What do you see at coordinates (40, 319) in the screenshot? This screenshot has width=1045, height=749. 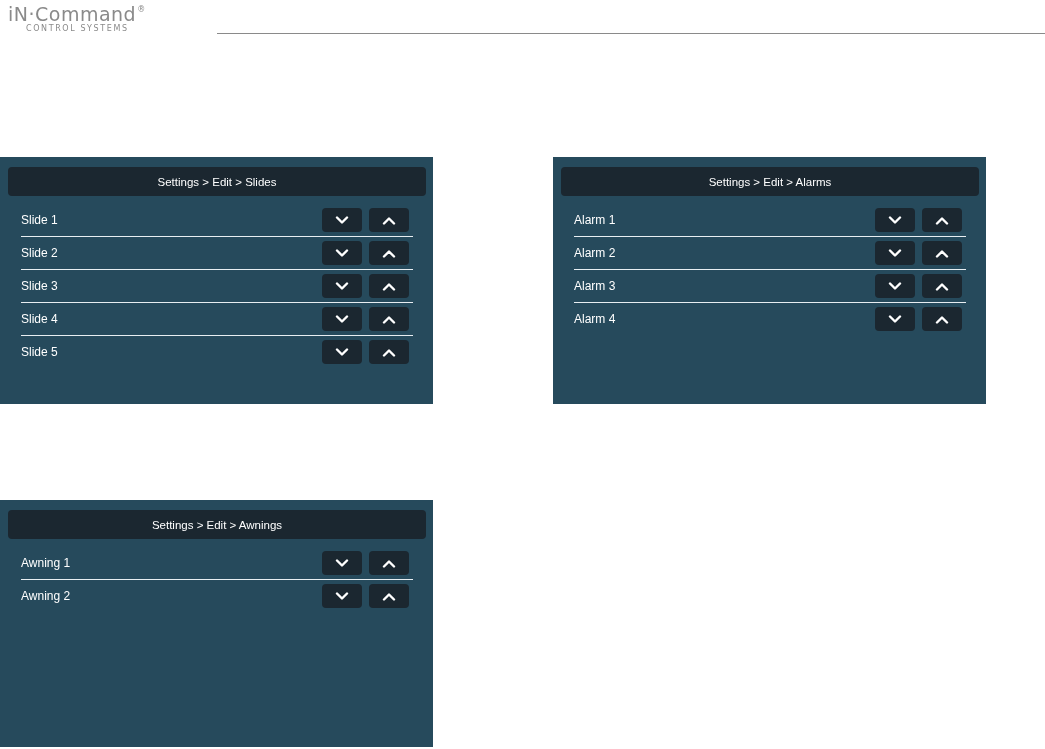 I see `row-label: Slide 4` at bounding box center [40, 319].